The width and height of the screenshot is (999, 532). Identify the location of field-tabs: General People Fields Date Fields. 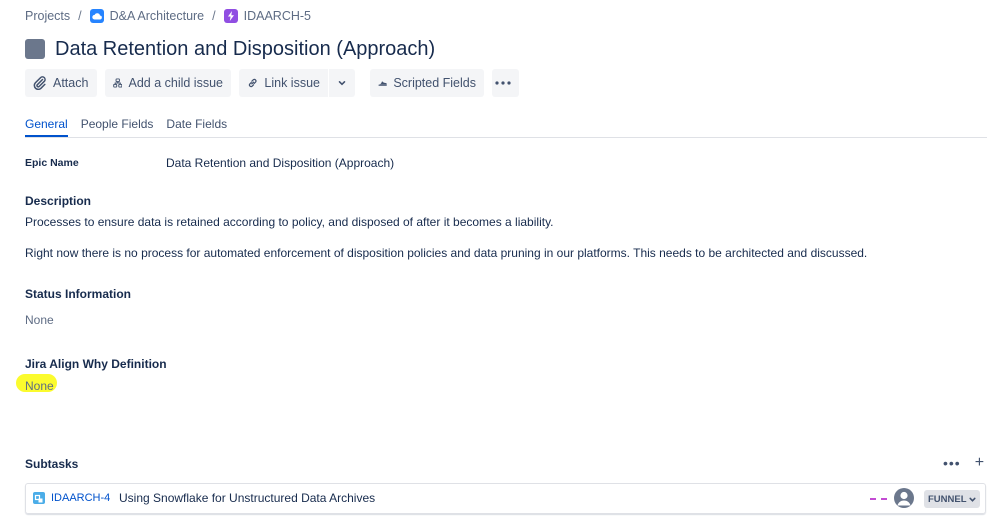
(506, 126).